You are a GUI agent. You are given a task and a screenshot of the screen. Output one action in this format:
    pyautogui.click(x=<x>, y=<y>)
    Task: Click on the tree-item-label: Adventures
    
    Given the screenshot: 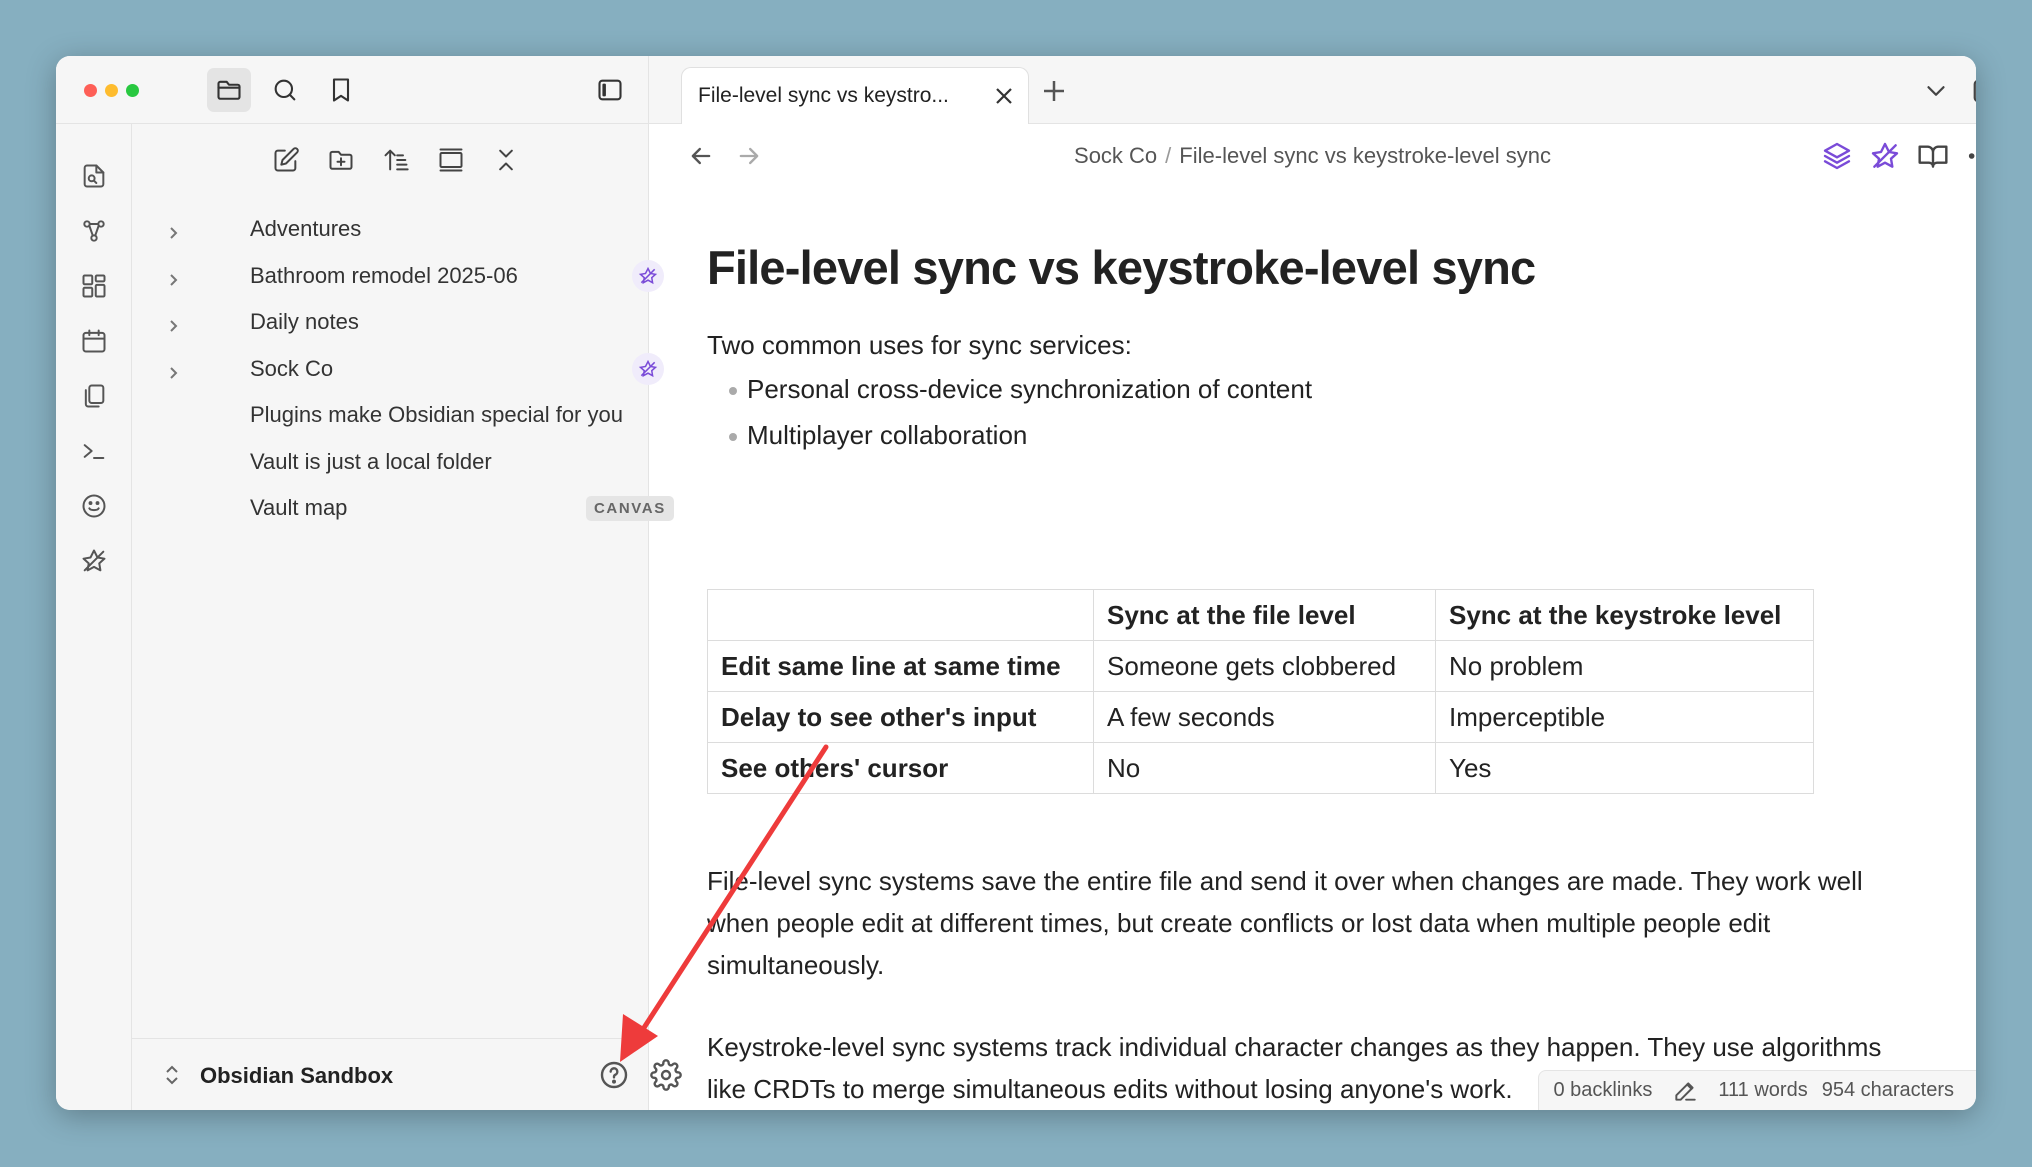 What is the action you would take?
    pyautogui.click(x=306, y=229)
    